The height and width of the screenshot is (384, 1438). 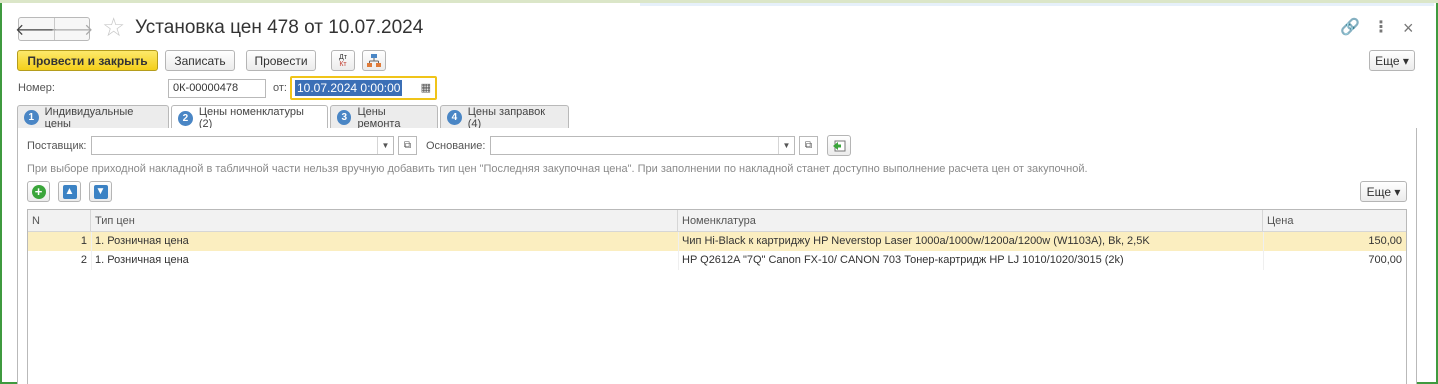 I want to click on add-icon: +, so click(x=38, y=191).